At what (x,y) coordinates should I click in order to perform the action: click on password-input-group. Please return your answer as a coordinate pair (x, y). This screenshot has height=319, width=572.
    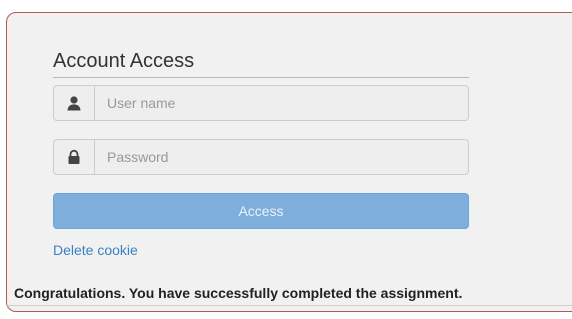
    Looking at the image, I should click on (261, 157).